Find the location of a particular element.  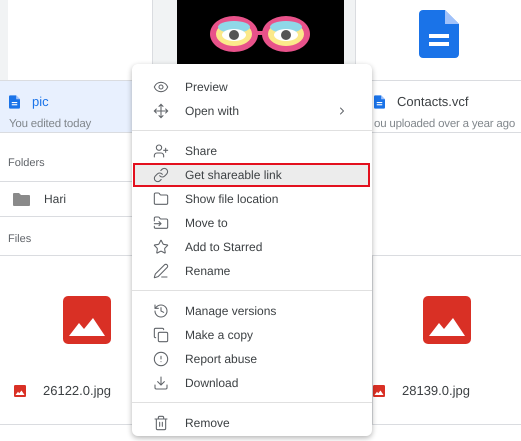

section-label: Files is located at coordinates (19, 239).